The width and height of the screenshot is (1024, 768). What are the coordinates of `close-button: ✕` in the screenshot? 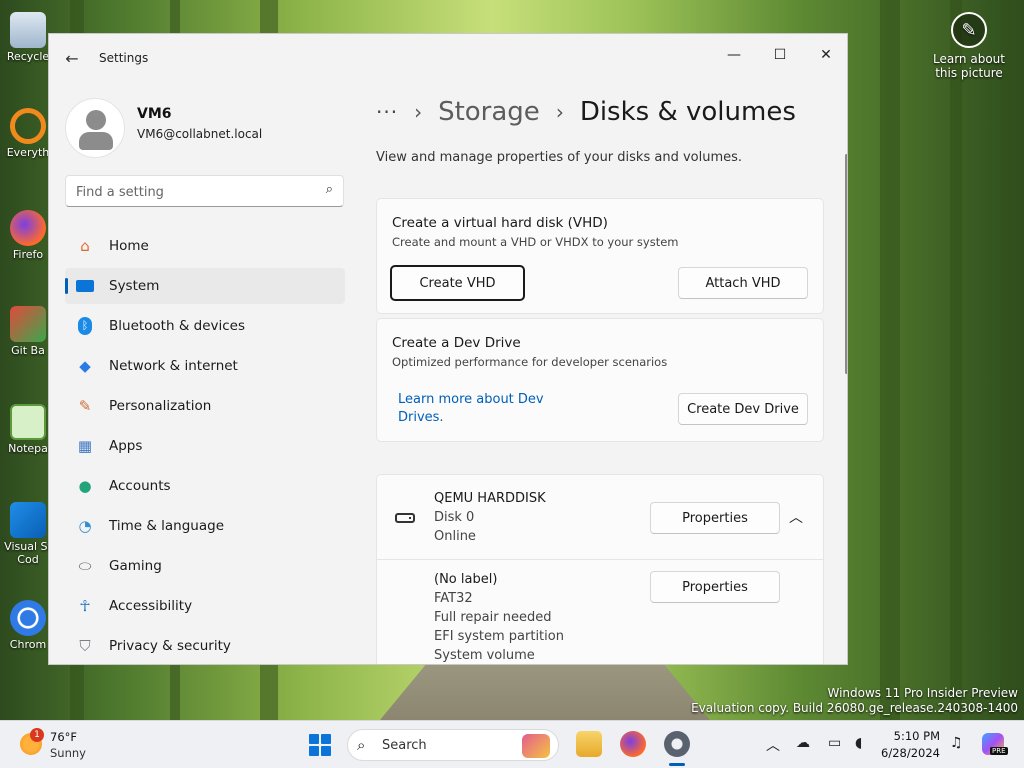 It's located at (825, 55).